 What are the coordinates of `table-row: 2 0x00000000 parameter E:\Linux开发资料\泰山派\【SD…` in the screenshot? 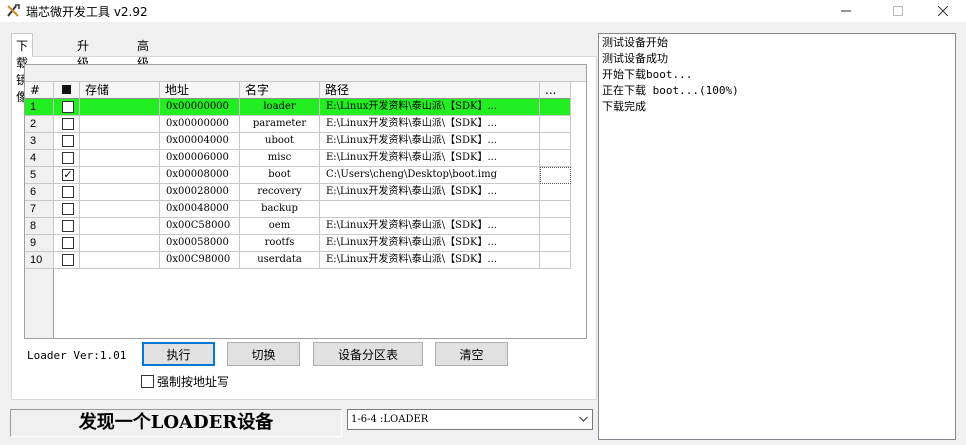 It's located at (298, 124).